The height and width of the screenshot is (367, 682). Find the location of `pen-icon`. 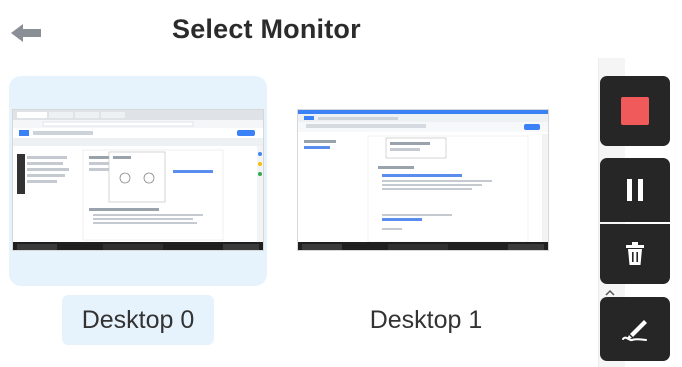

pen-icon is located at coordinates (634, 331).